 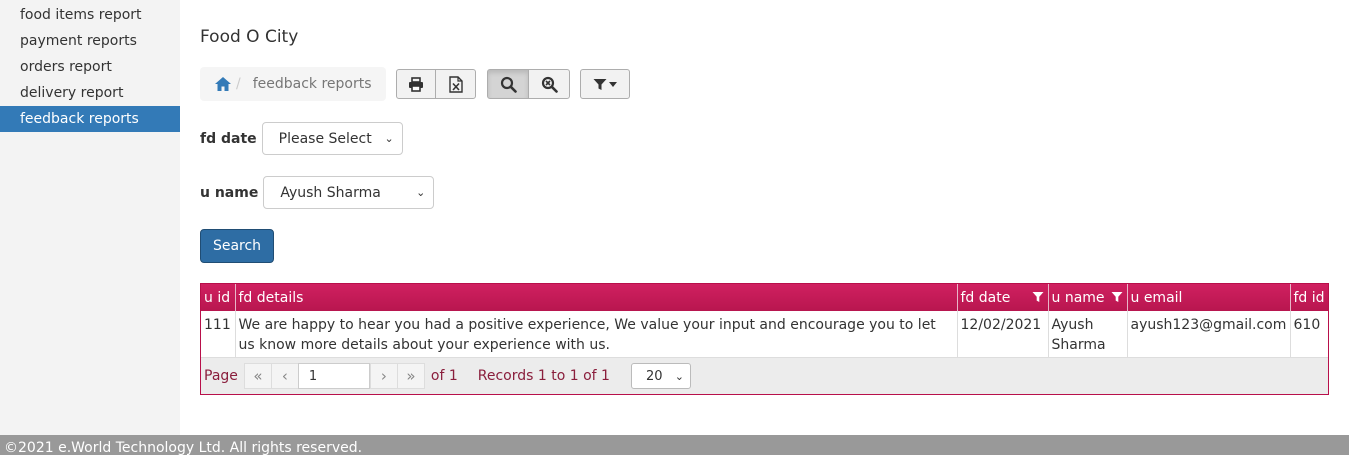 I want to click on caret-down-icon, so click(x=613, y=84).